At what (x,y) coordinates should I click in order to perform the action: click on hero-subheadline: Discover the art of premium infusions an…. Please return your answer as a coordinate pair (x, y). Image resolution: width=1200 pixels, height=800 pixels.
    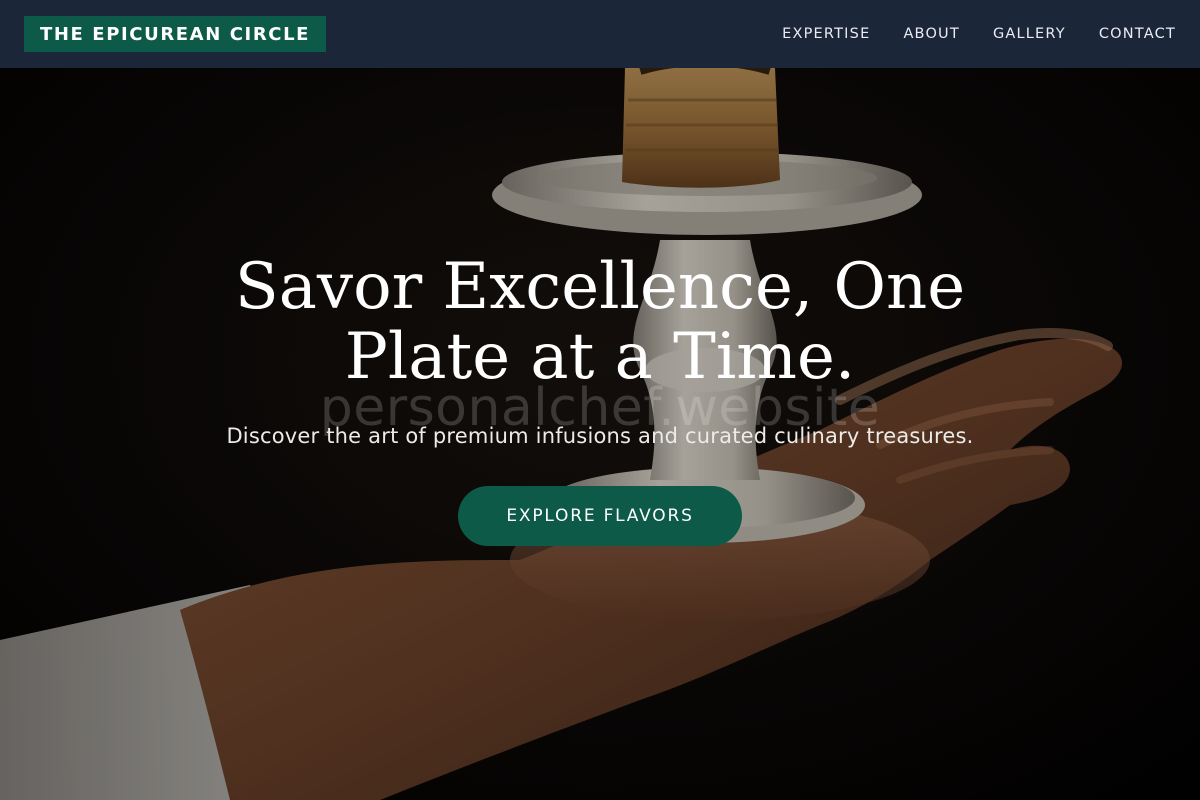
    Looking at the image, I should click on (600, 436).